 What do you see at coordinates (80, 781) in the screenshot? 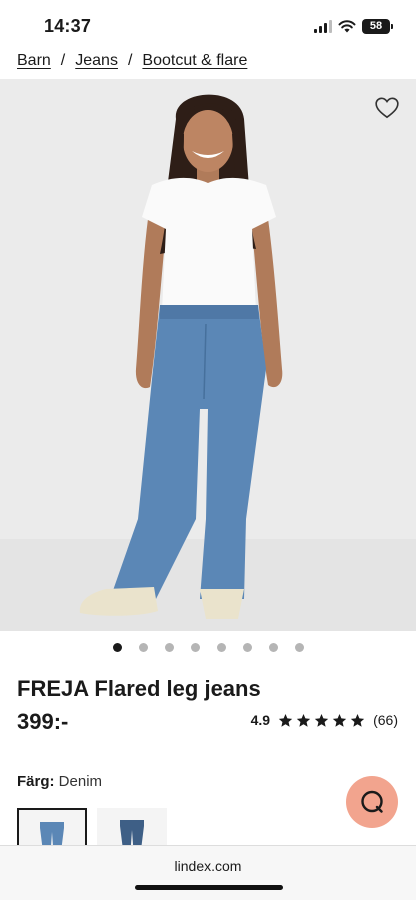
I see `color-label-value: Denim` at bounding box center [80, 781].